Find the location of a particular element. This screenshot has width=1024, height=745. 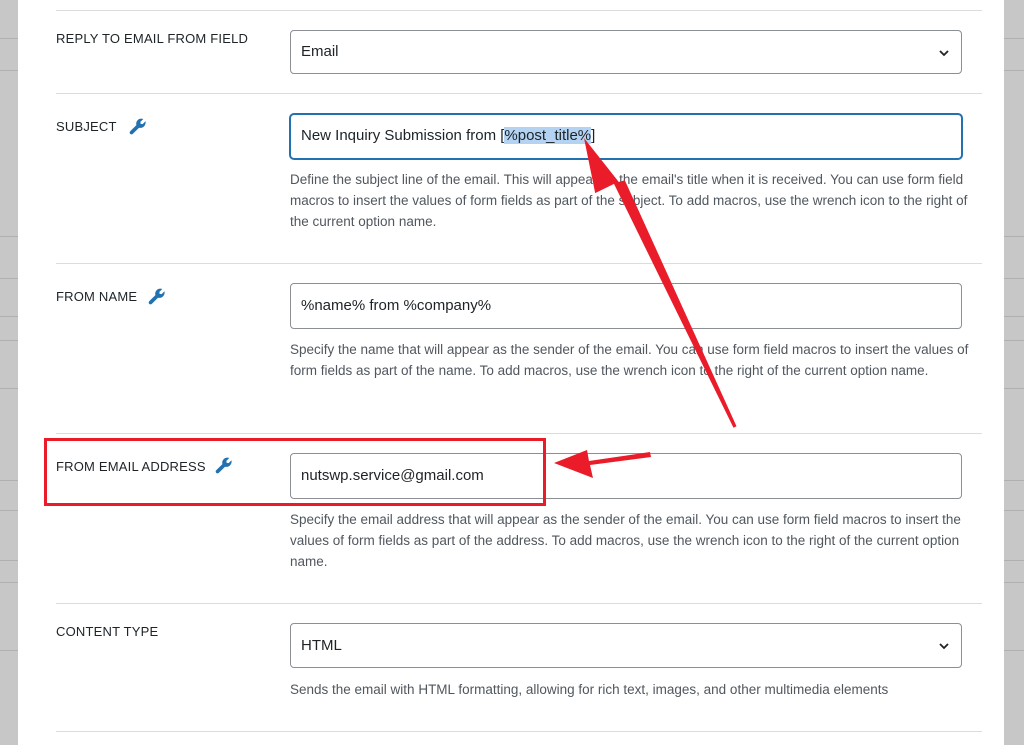

arrow-to-from-email-box is located at coordinates (602, 464).